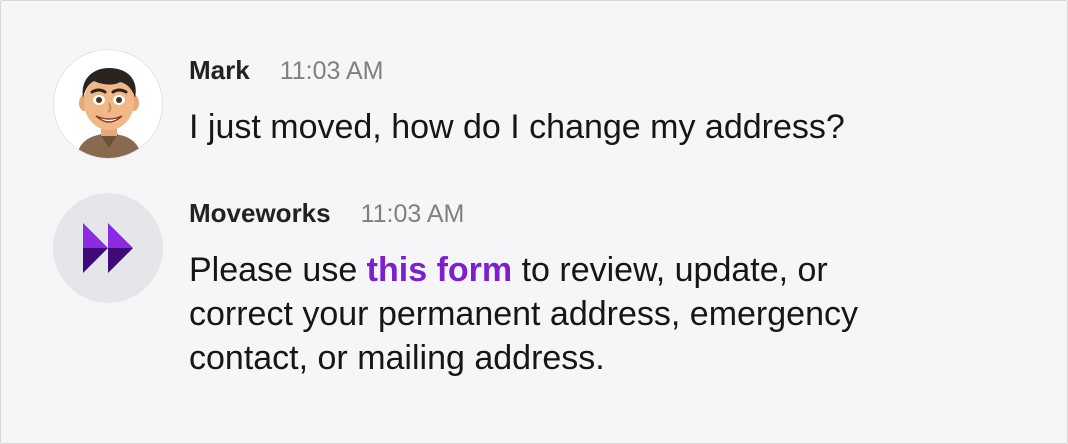  I want to click on user-avatar-icon, so click(109, 113).